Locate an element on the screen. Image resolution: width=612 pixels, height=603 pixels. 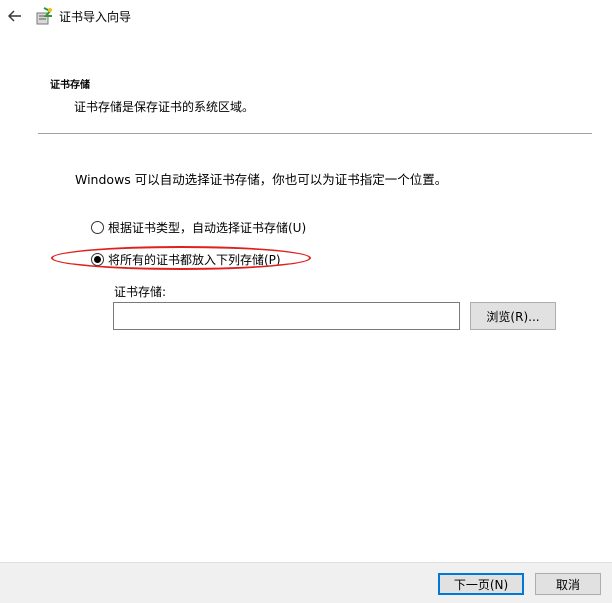
title-bar: 证书导入向导 is located at coordinates (306, 16).